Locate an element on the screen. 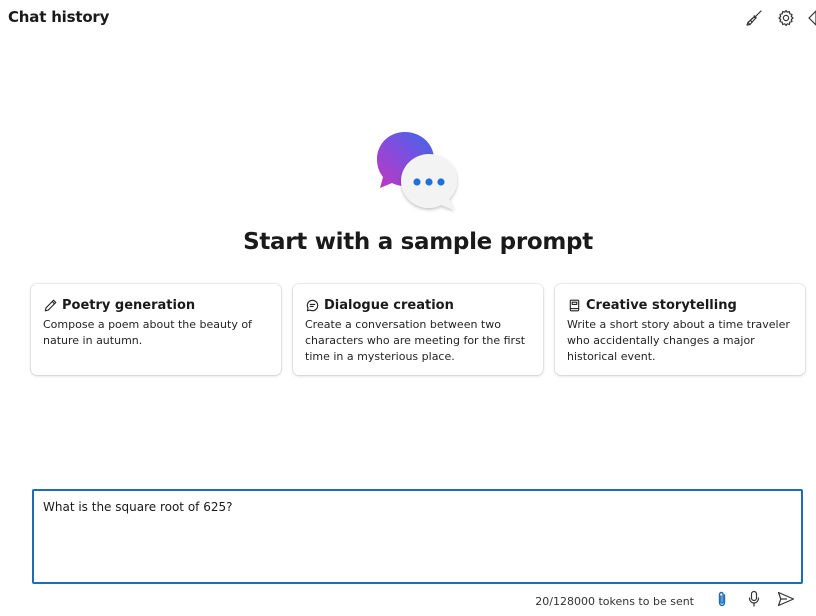  token-counter: 20/128000 tokens to be sent is located at coordinates (614, 601).